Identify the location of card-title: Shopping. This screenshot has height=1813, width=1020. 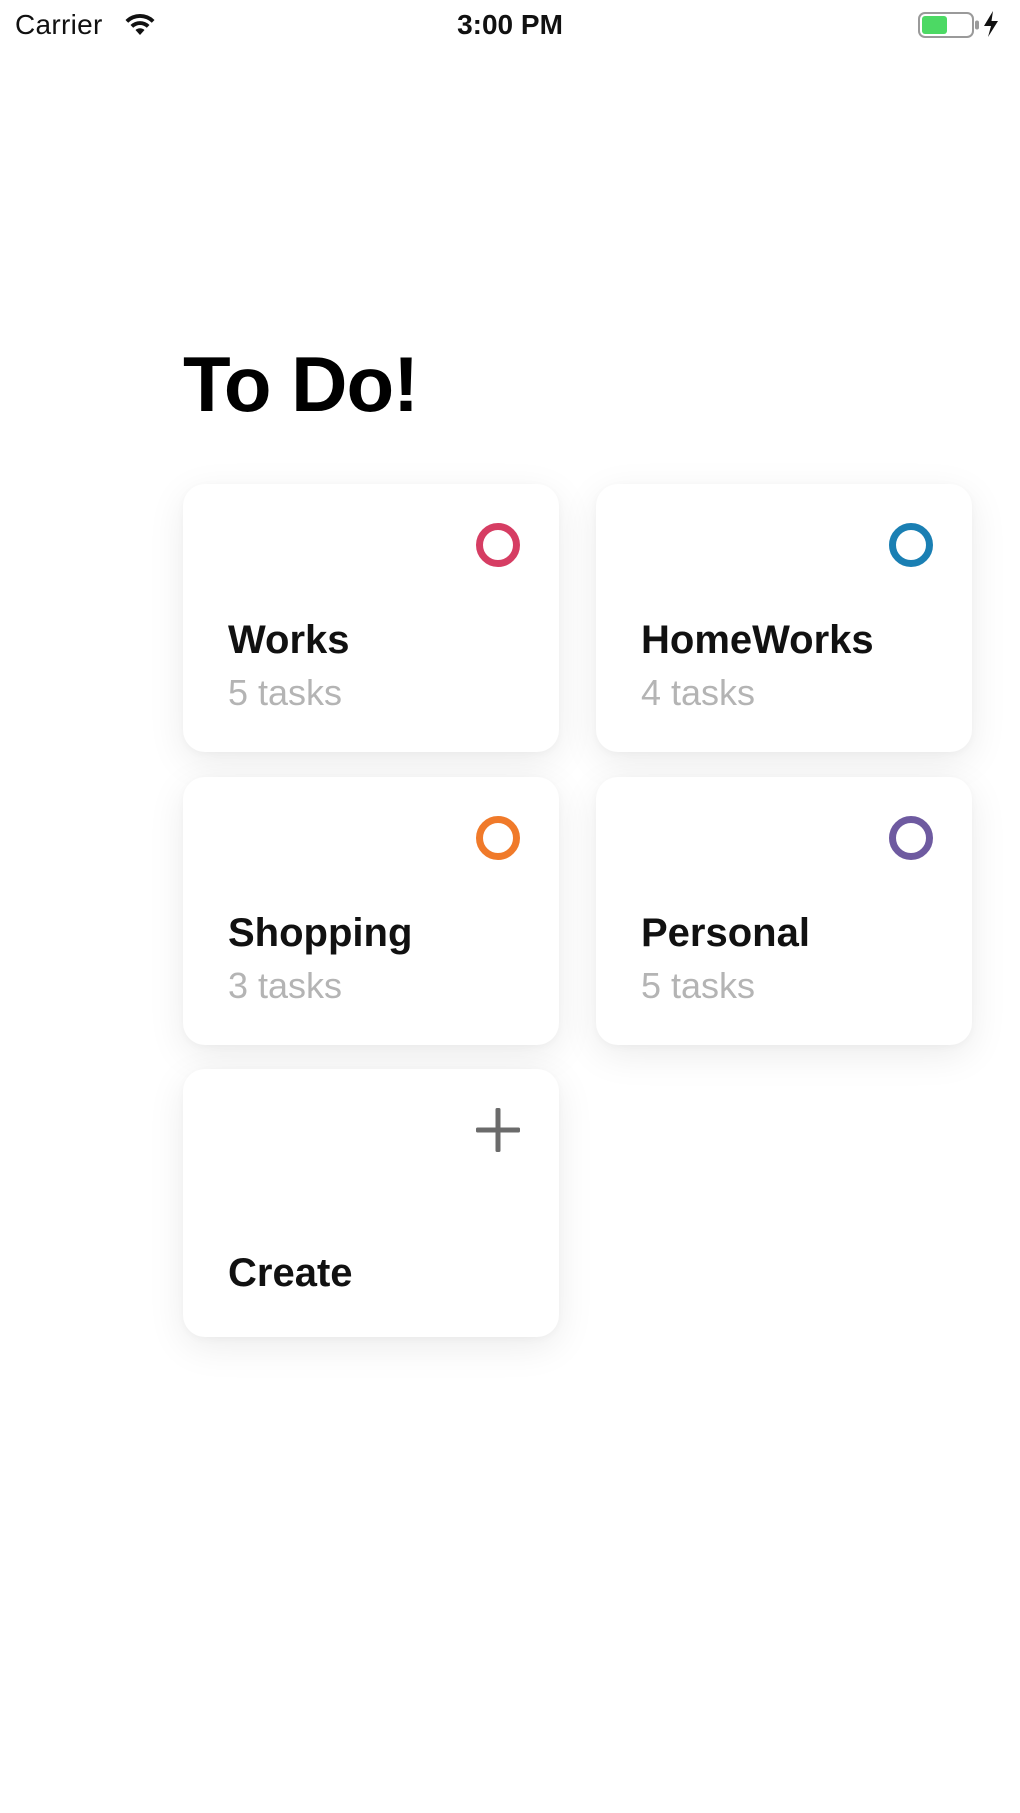
(320, 933).